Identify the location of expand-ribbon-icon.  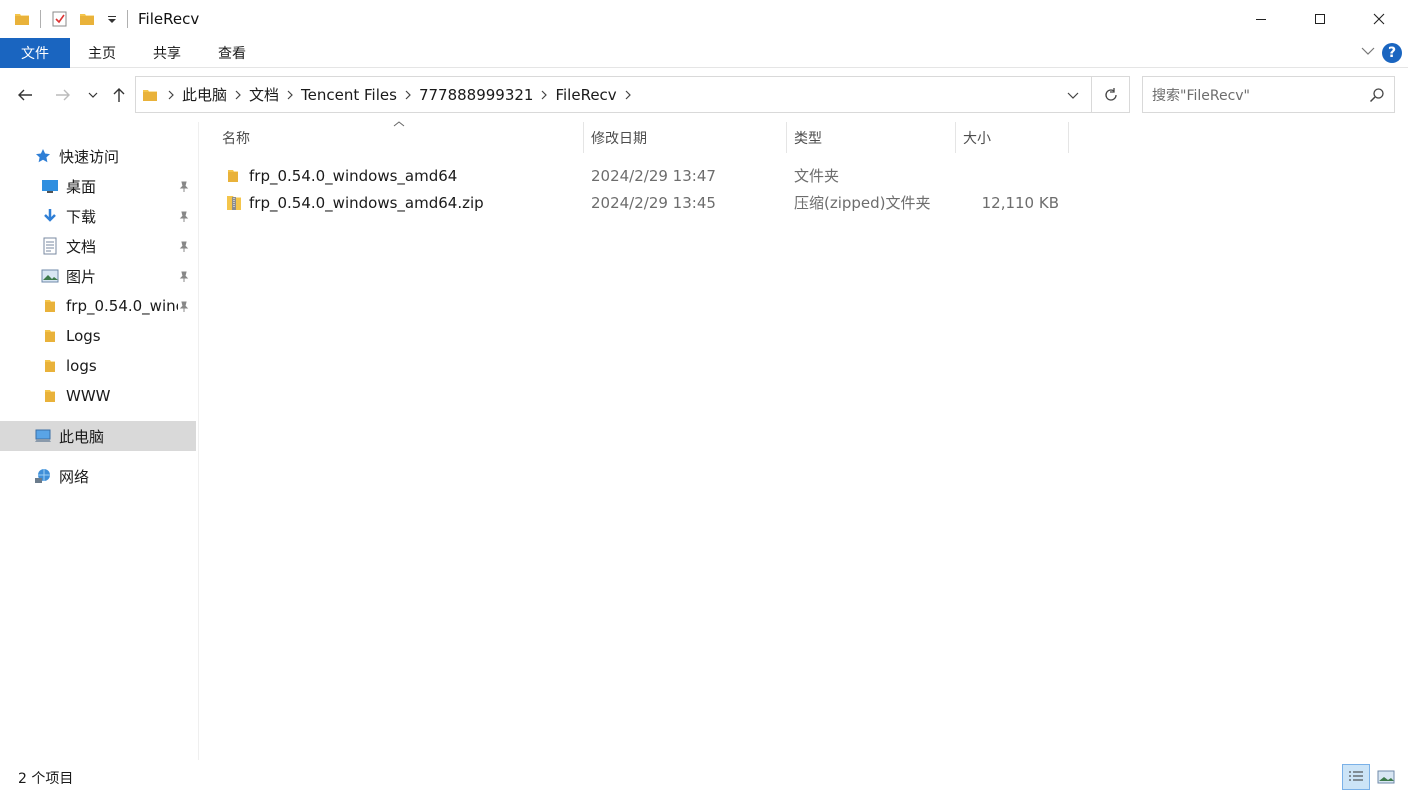
(1368, 53).